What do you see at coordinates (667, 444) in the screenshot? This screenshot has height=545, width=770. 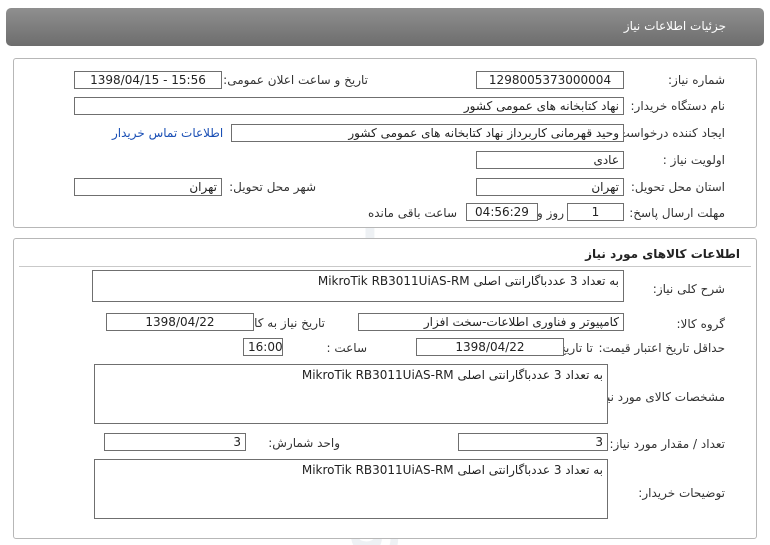 I see `quantity-label: تعداد / مقدار مورد نیاز:` at bounding box center [667, 444].